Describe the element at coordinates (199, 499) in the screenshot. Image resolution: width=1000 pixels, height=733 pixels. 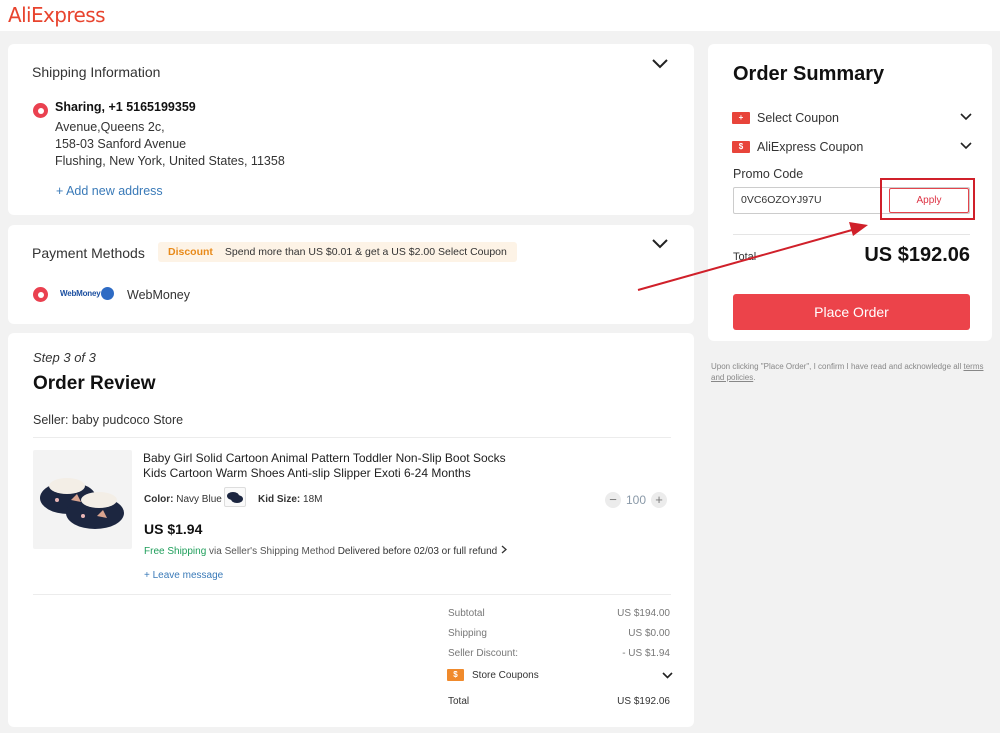
I see `color-value: Navy Blue` at that location.